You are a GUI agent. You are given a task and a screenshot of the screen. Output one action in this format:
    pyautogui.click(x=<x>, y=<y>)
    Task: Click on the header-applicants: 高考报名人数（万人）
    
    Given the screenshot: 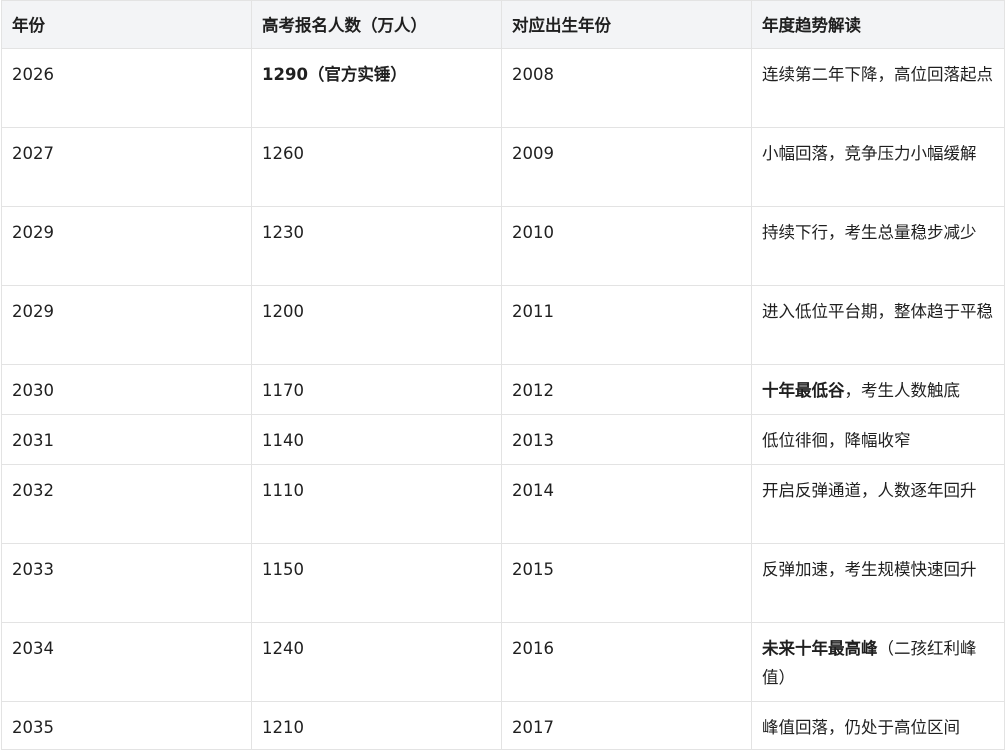 What is the action you would take?
    pyautogui.click(x=376, y=24)
    